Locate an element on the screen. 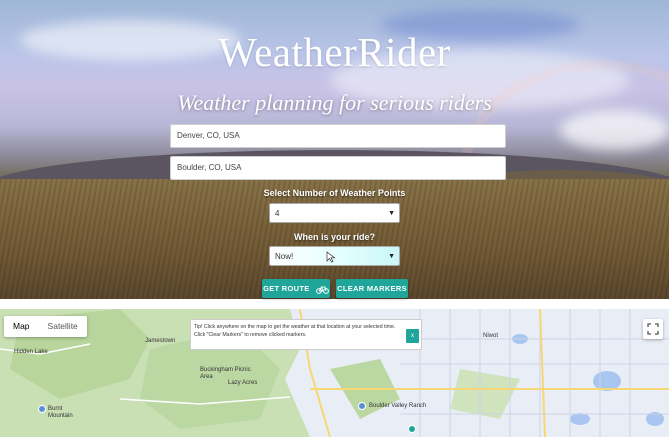  weather-points-select: 4 ▼ is located at coordinates (334, 213).